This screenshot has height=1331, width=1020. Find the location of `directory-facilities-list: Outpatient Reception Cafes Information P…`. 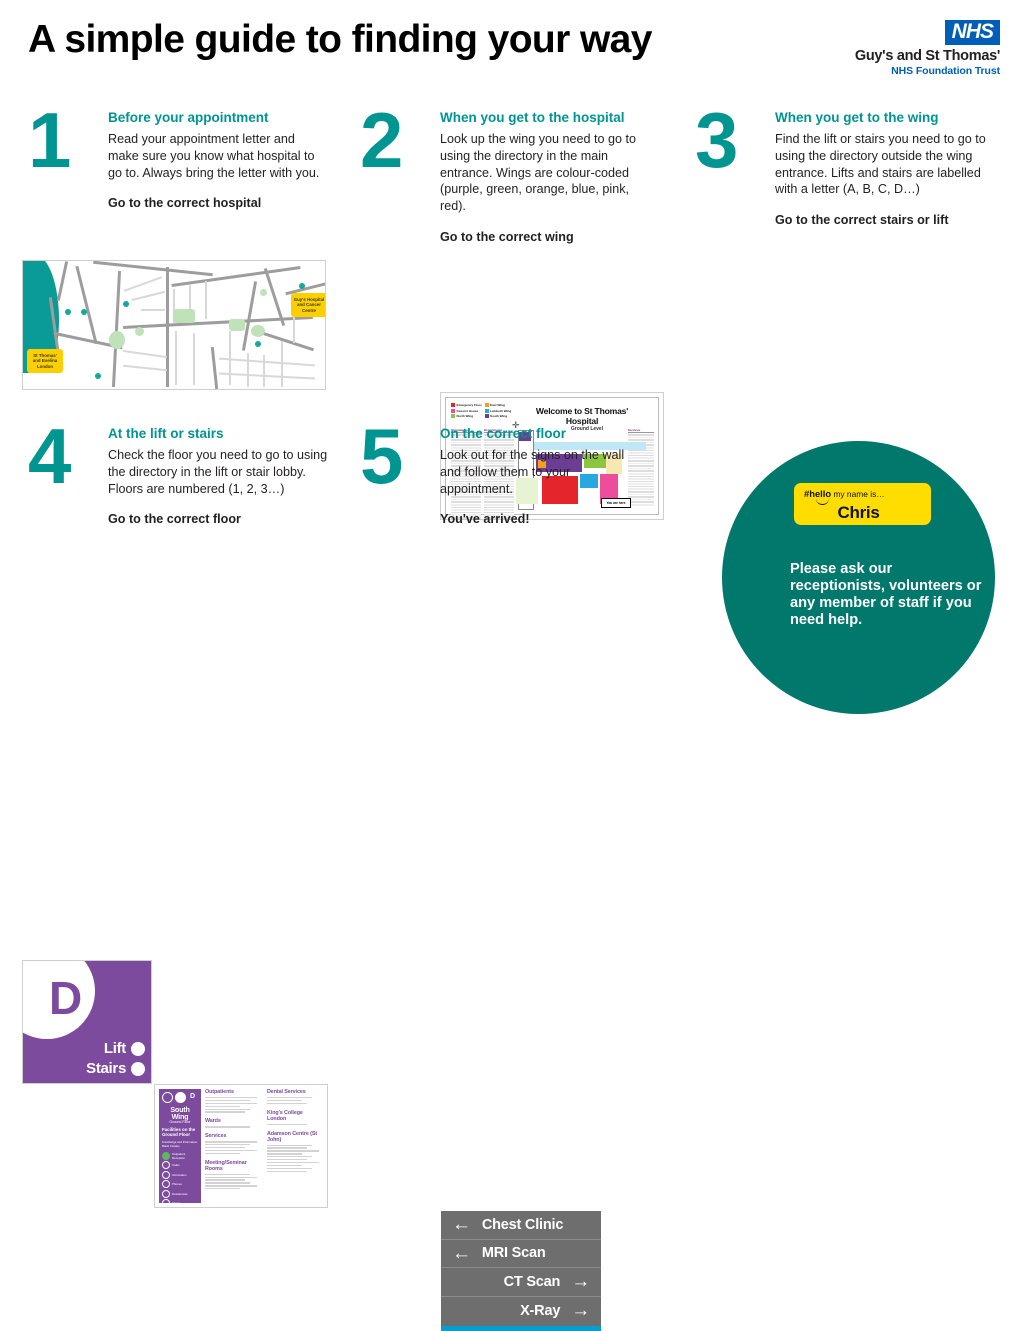

directory-facilities-list: Outpatient Reception Cafes Information P… is located at coordinates (180, 1179).